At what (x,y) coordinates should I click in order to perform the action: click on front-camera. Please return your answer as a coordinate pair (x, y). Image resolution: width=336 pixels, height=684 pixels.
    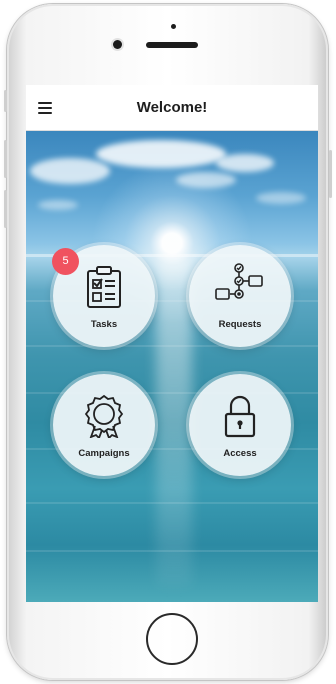
    Looking at the image, I should click on (117, 44).